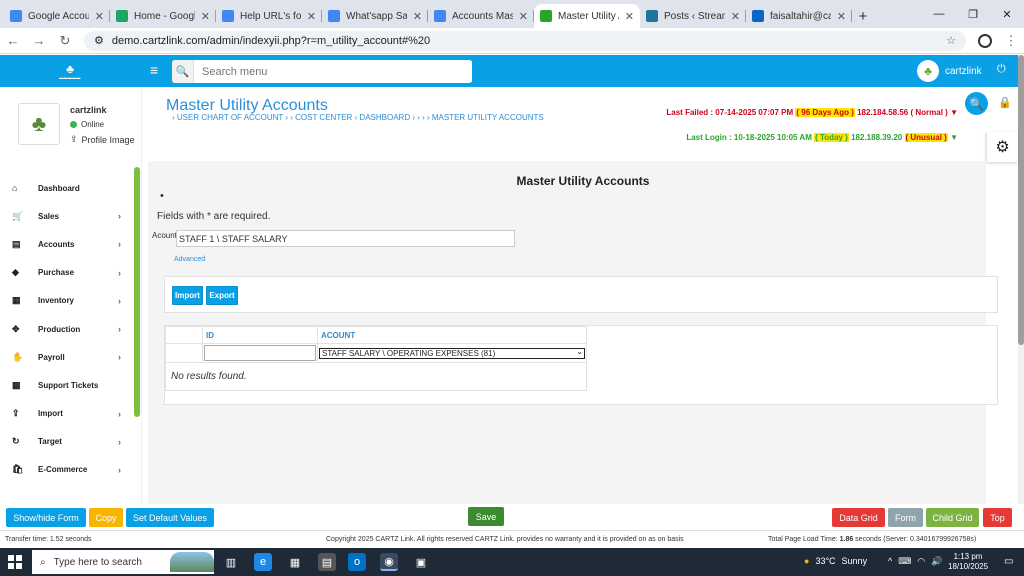  Describe the element at coordinates (939, 14) in the screenshot. I see `minimize-icon: —` at that location.